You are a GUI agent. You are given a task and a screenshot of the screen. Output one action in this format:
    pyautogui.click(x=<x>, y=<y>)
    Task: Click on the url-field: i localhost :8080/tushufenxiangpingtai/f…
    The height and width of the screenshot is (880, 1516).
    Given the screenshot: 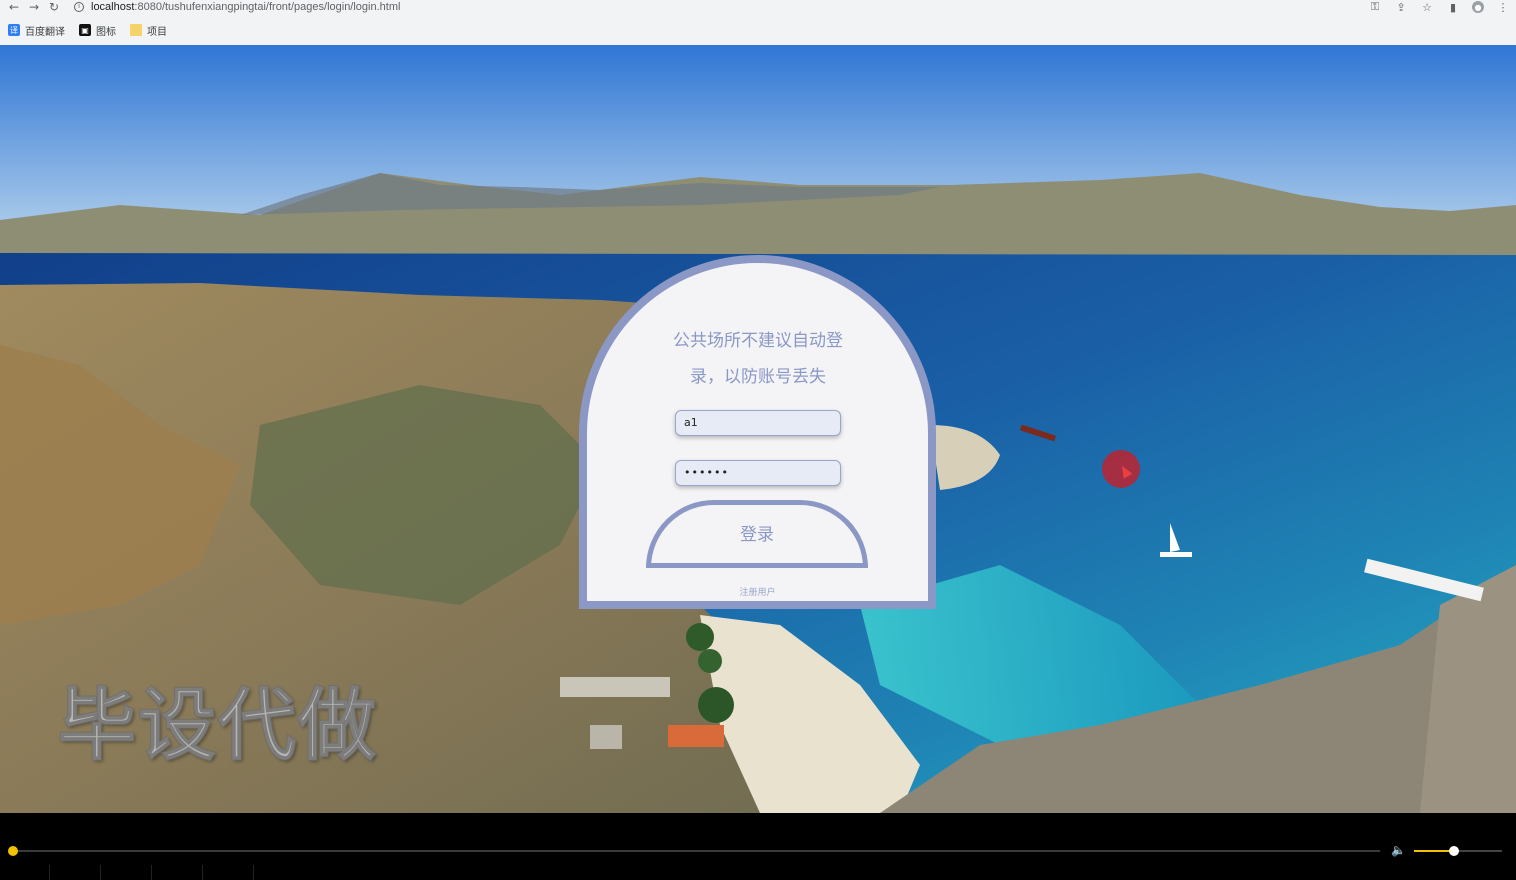 What is the action you would take?
    pyautogui.click(x=237, y=7)
    